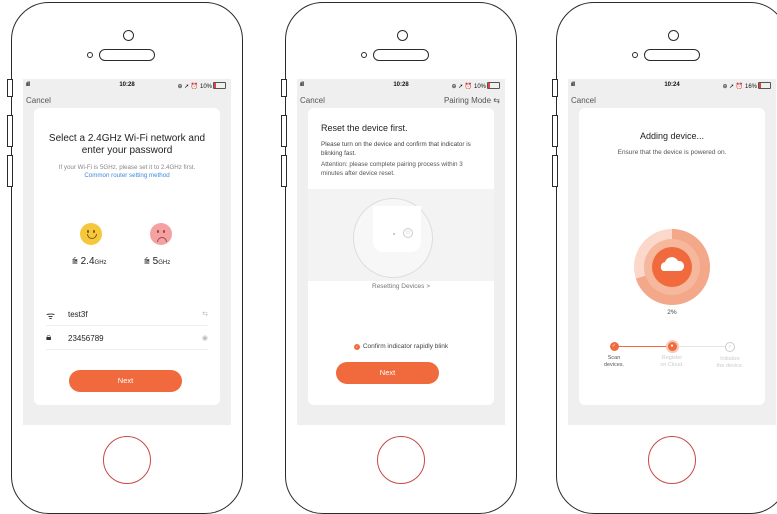 This screenshot has height=514, width=777. I want to click on step-initialize: ✓ Initialize the device., so click(730, 355).